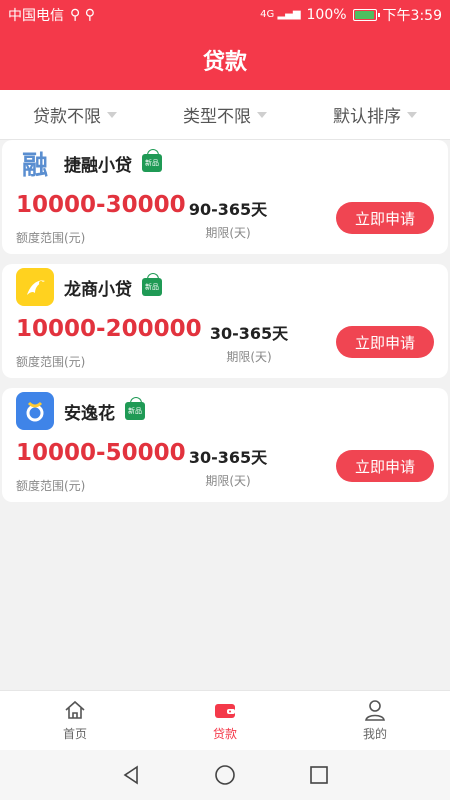  Describe the element at coordinates (74, 734) in the screenshot. I see `tab-label: 首页` at that location.